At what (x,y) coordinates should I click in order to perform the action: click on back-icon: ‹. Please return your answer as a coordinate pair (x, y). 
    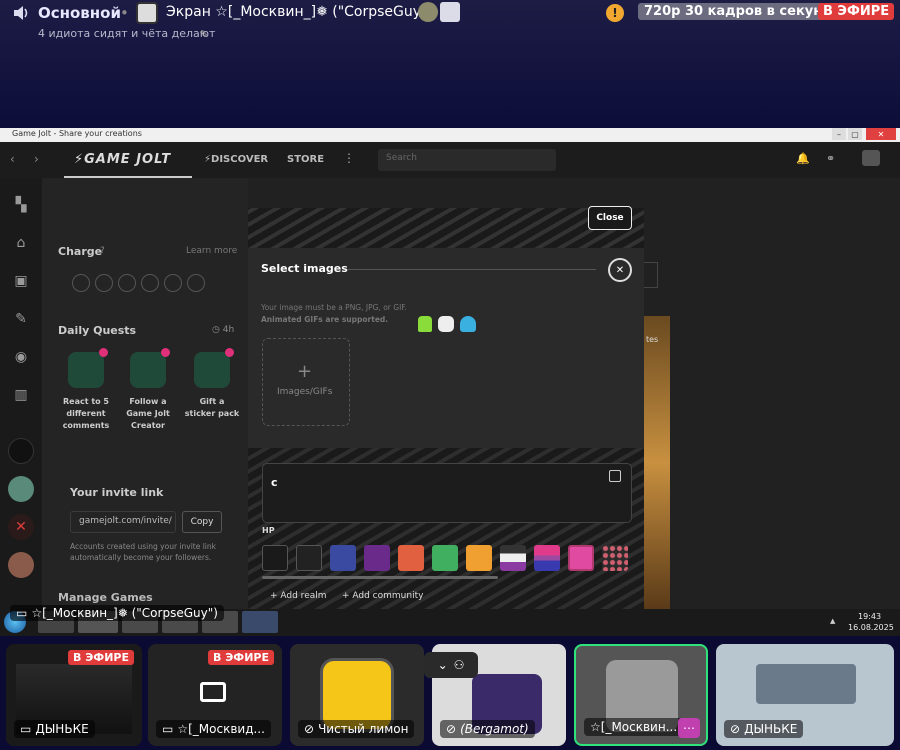
    Looking at the image, I should click on (12, 159).